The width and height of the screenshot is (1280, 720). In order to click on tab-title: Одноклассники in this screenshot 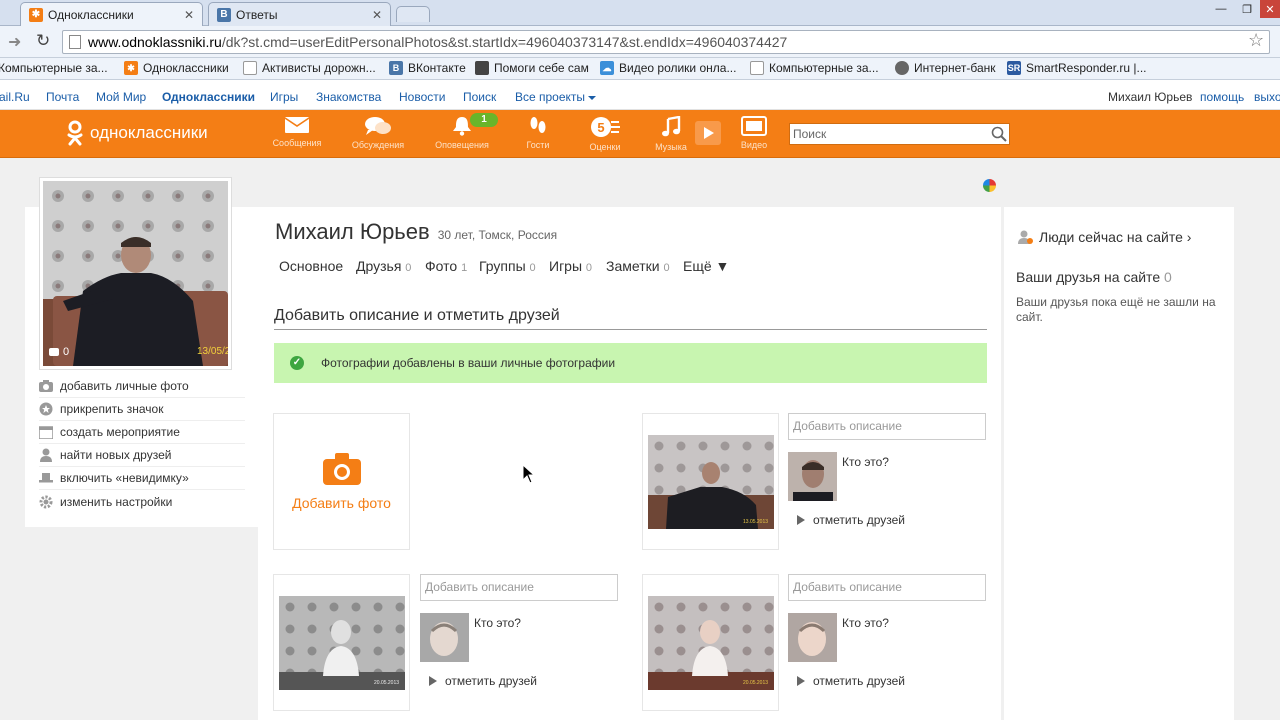, I will do `click(91, 14)`.